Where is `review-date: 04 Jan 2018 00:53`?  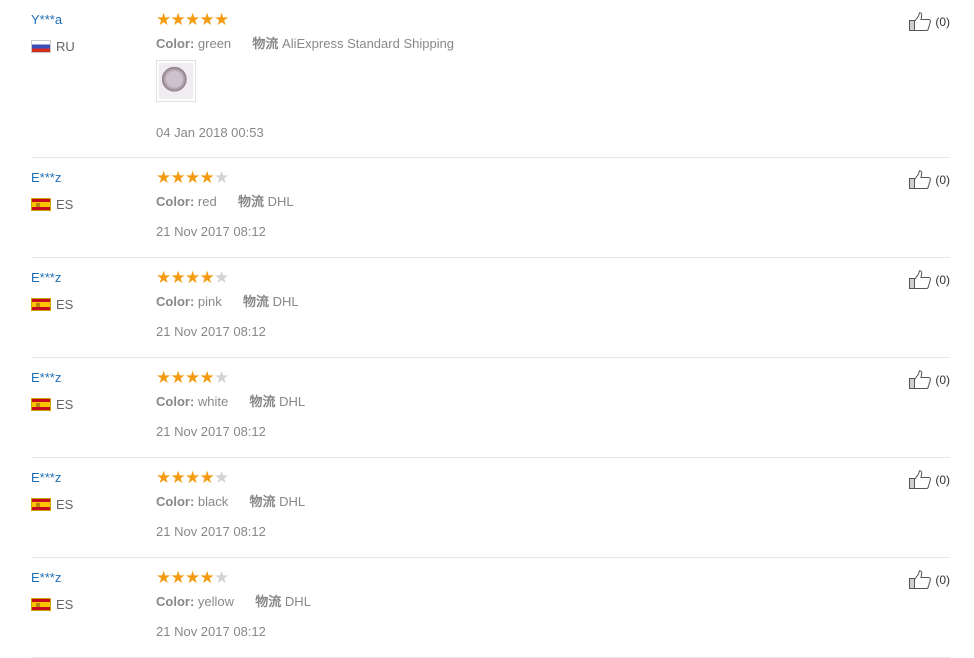 review-date: 04 Jan 2018 00:53 is located at coordinates (210, 132).